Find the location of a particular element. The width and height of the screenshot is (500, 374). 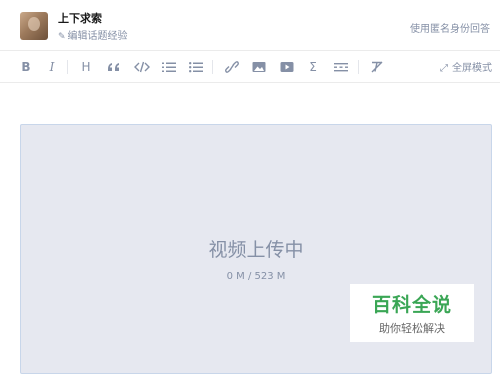

fullscreen-label: 全屏模式 is located at coordinates (472, 68).